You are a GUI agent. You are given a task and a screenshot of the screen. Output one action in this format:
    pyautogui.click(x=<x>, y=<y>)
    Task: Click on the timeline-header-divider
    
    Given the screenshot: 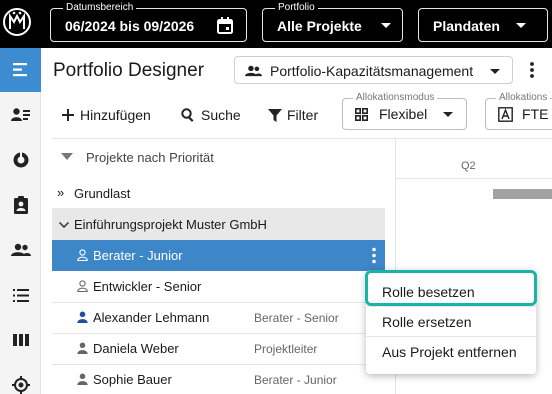 What is the action you would take?
    pyautogui.click(x=474, y=178)
    